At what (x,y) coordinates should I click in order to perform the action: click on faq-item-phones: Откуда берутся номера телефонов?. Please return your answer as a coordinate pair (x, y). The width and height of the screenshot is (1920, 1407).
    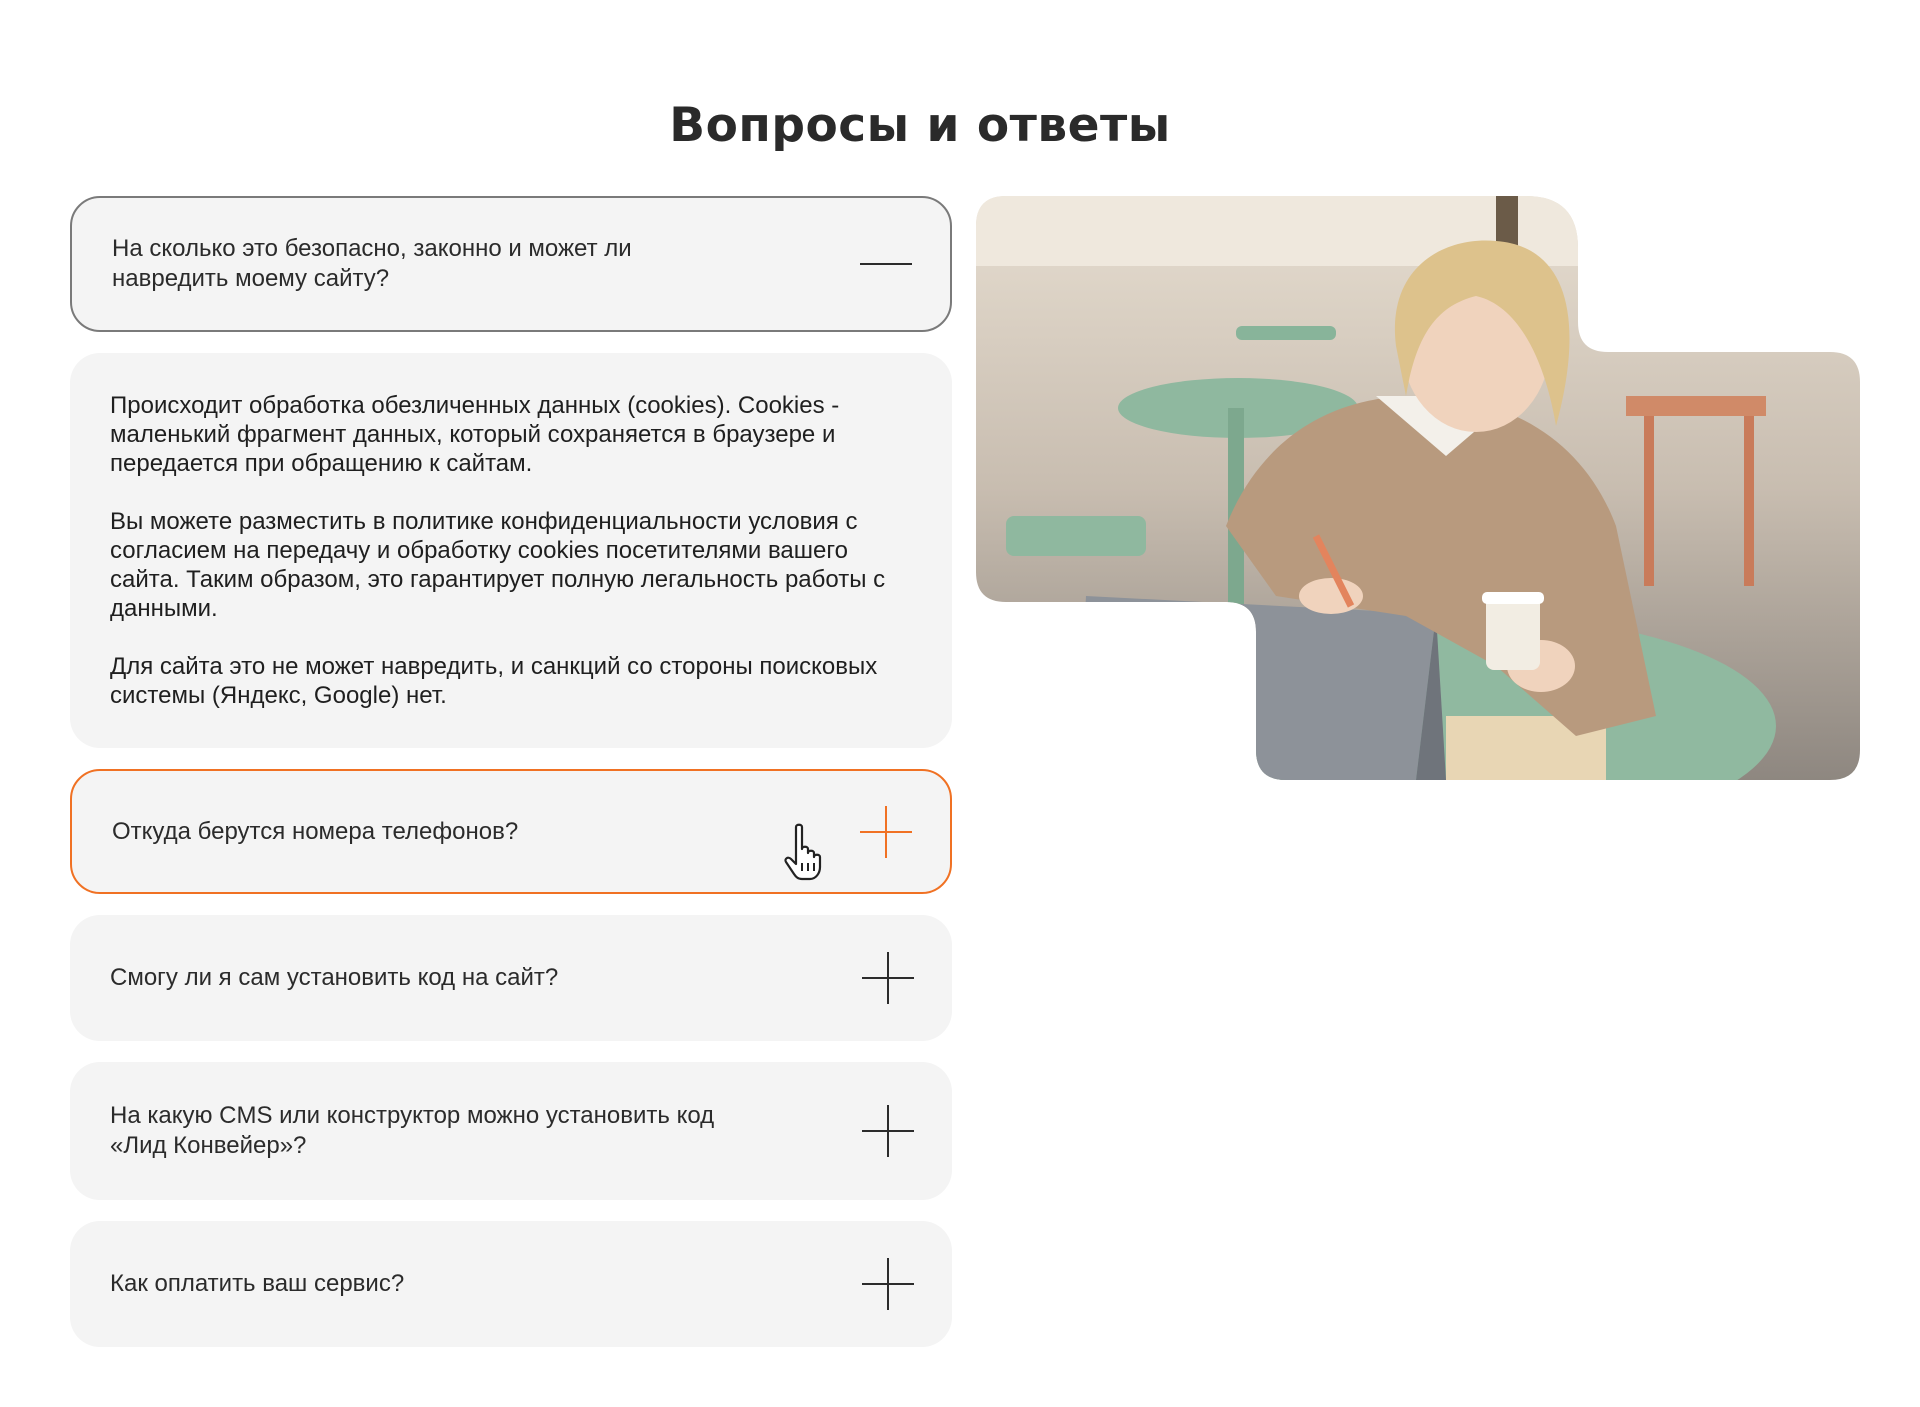
    Looking at the image, I should click on (511, 831).